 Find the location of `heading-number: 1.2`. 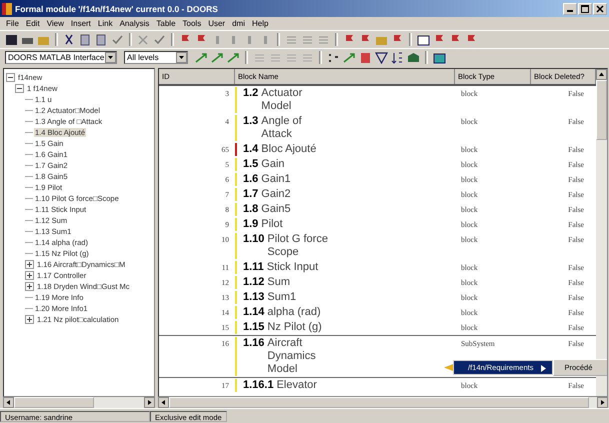

heading-number: 1.2 is located at coordinates (250, 93).